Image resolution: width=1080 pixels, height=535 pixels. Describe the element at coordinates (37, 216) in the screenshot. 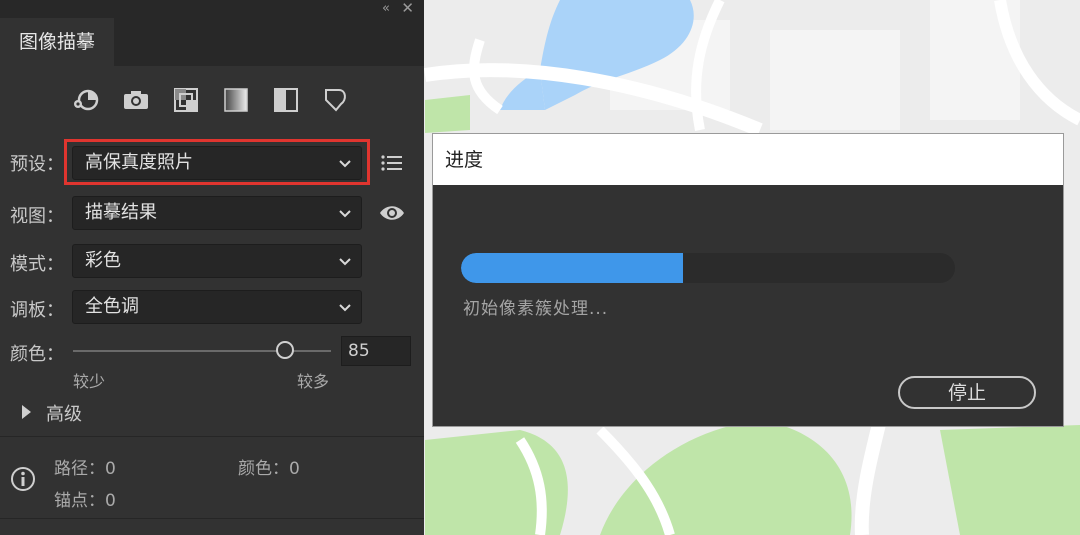

I see `view-label: 视图：` at that location.